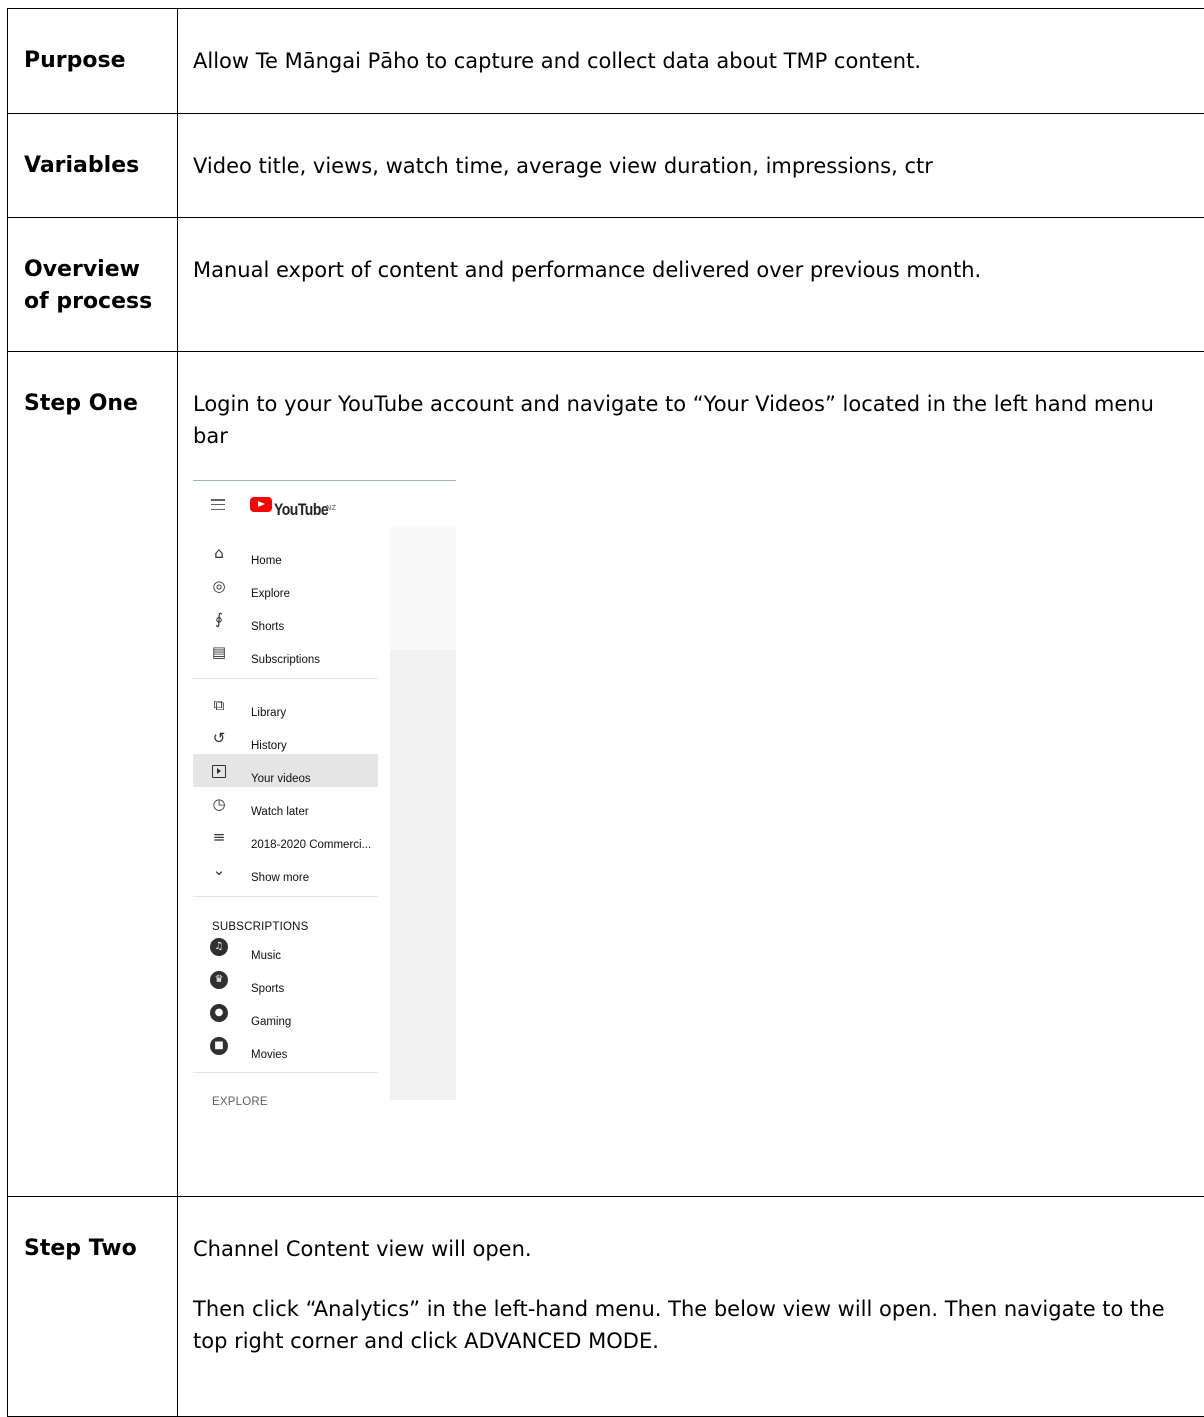 The width and height of the screenshot is (1204, 1417). Describe the element at coordinates (219, 947) in the screenshot. I see `music-icon: ♫` at that location.